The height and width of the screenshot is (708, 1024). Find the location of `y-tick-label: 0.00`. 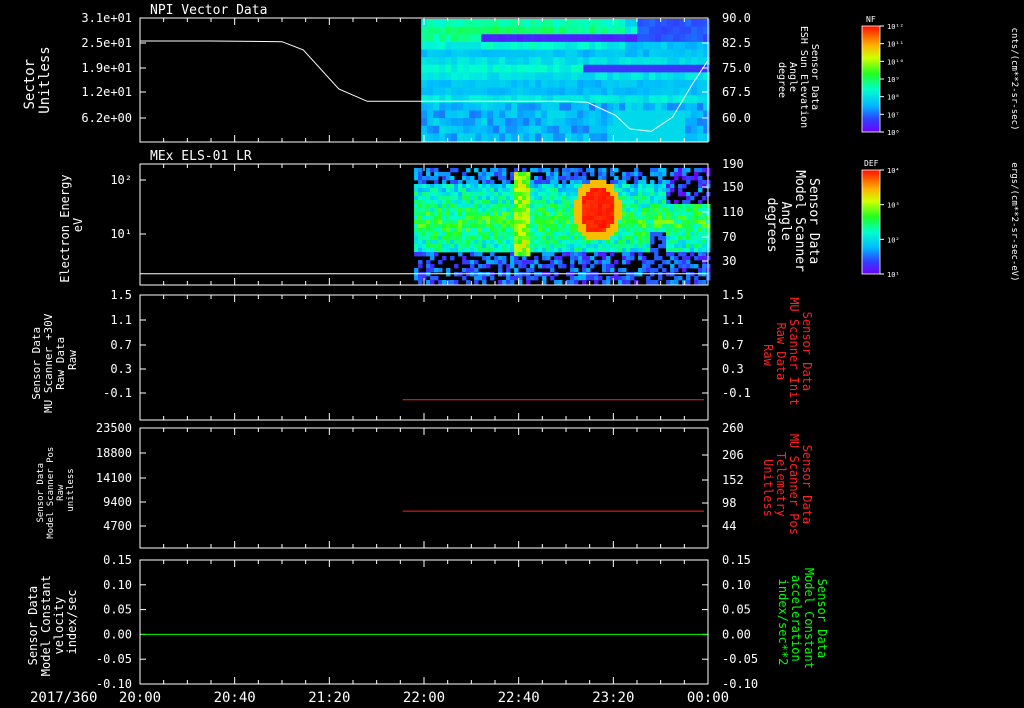

y-tick-label: 0.00 is located at coordinates (736, 634).